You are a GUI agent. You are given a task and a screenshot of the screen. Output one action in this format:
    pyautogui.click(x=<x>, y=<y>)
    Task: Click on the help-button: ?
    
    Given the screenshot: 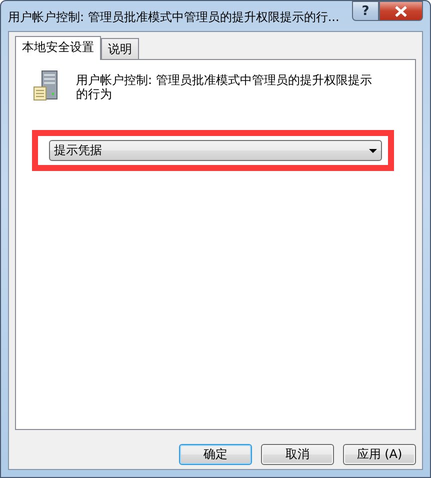 What is the action you would take?
    pyautogui.click(x=365, y=11)
    